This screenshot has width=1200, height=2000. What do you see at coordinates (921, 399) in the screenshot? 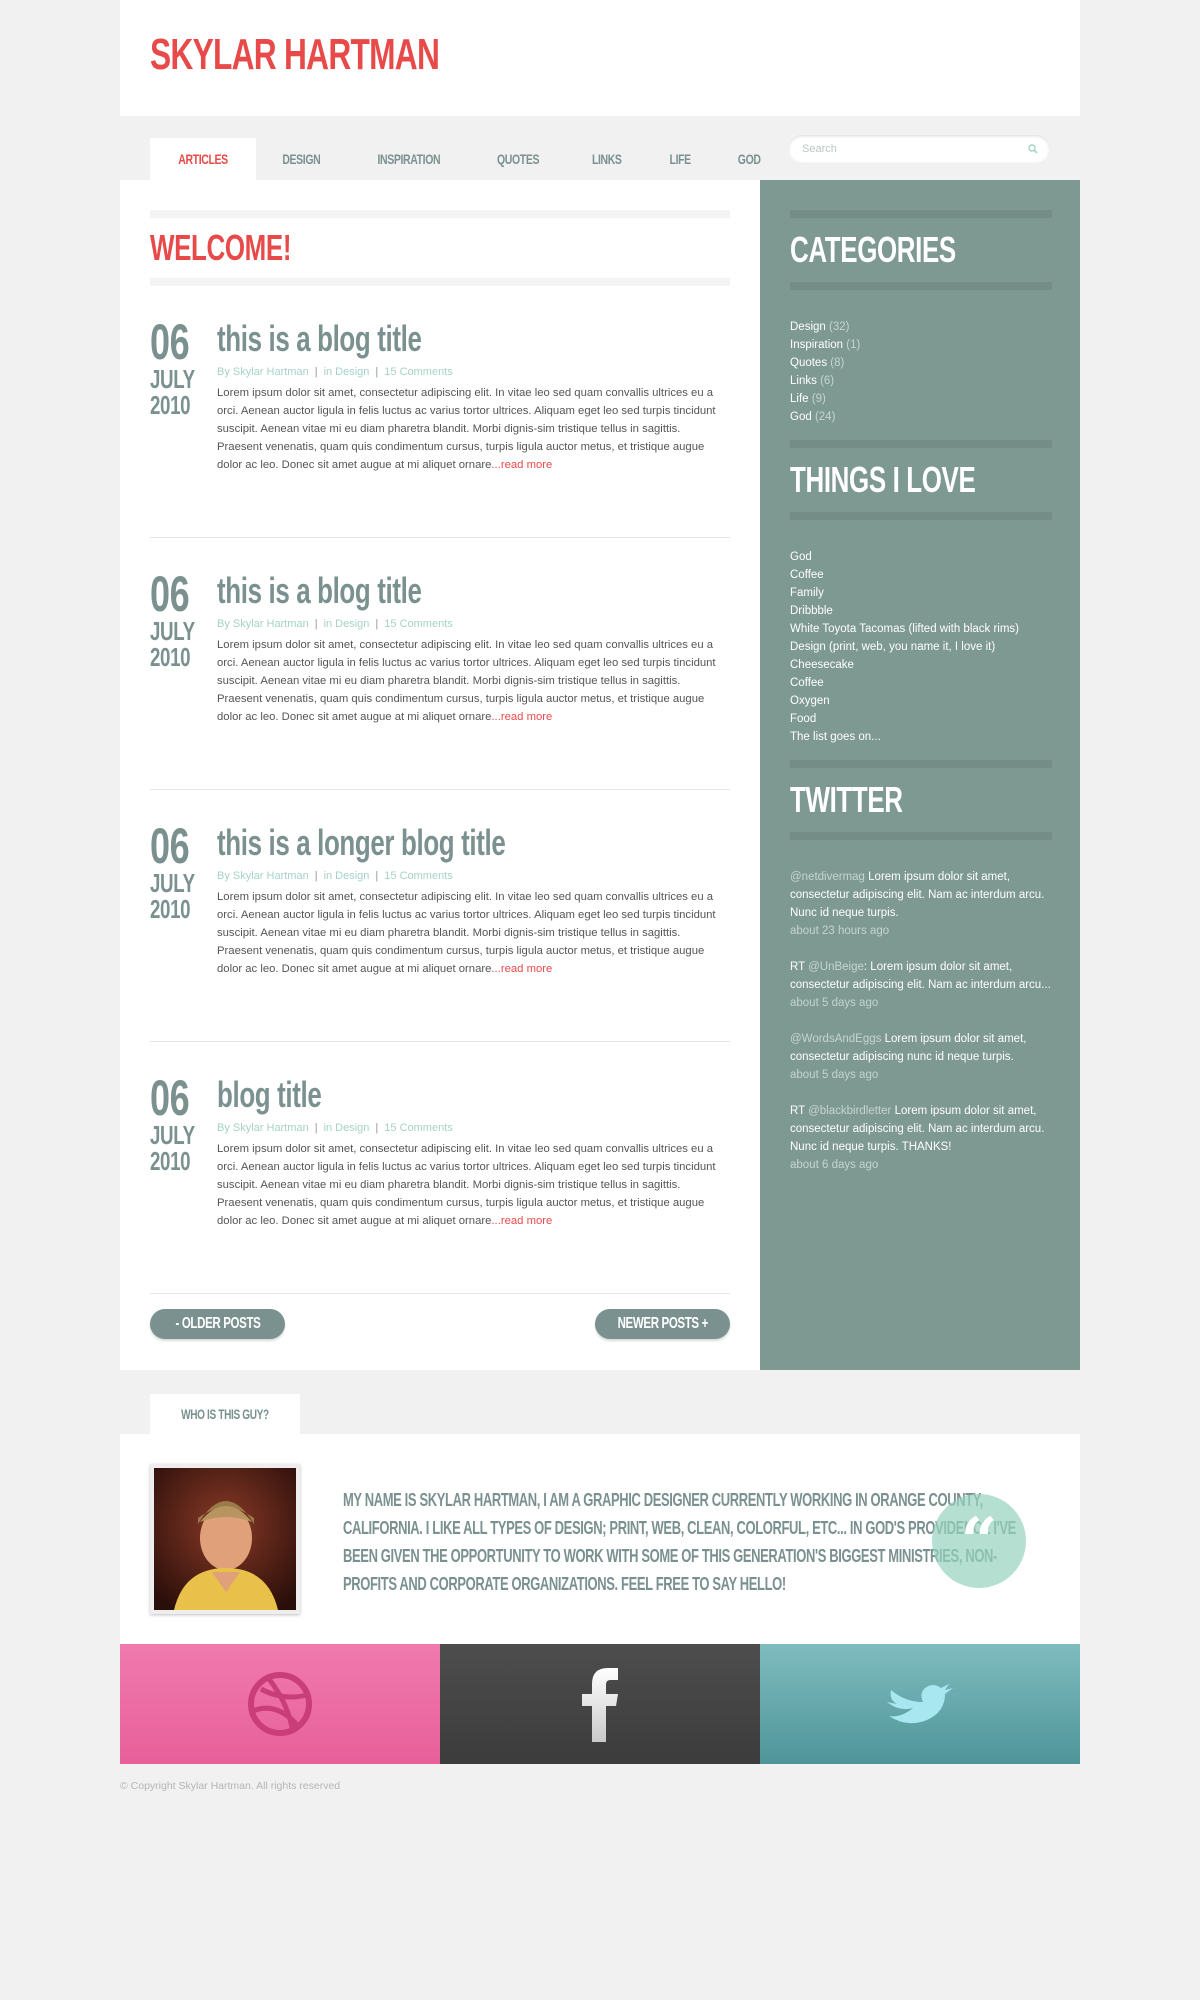
I see `category-item-life: Life (9)` at bounding box center [921, 399].